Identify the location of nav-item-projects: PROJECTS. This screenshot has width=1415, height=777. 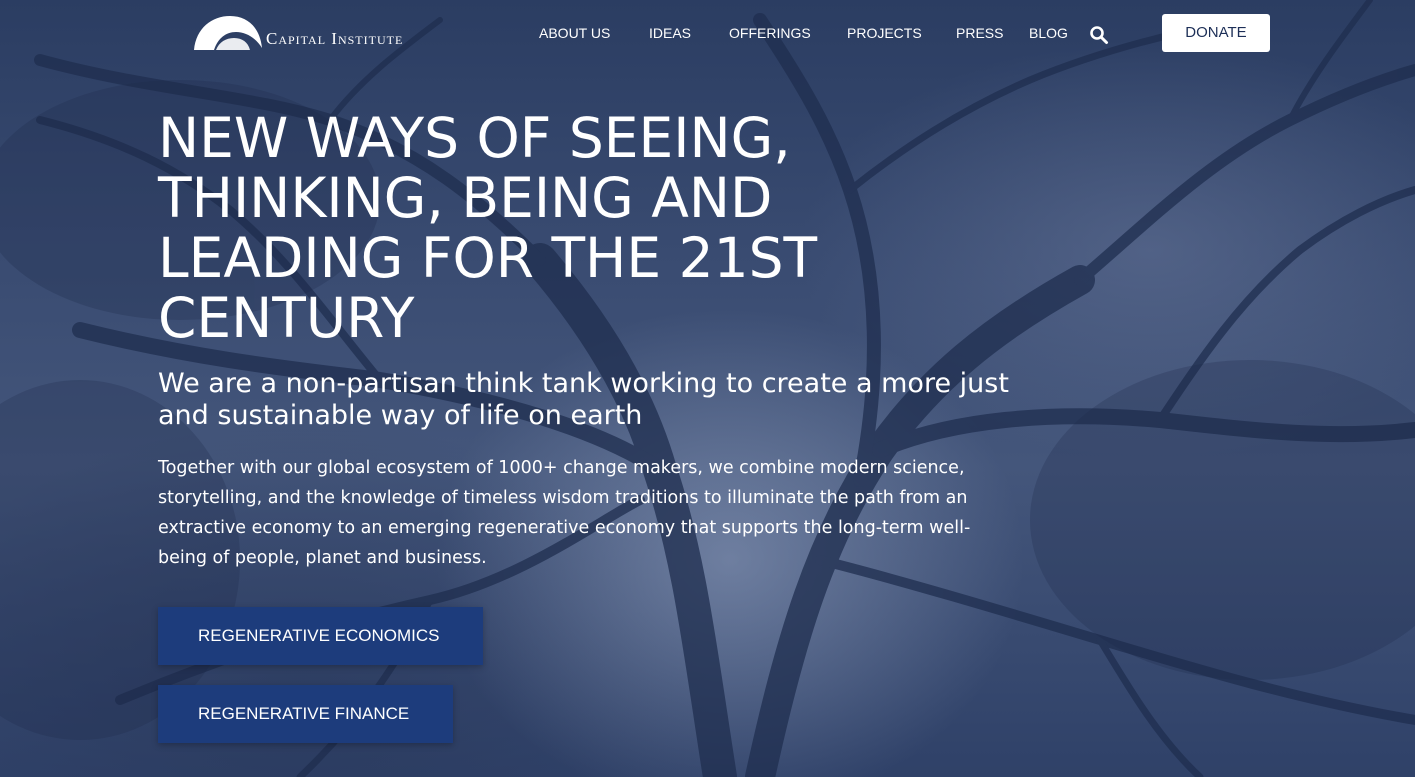
(884, 33).